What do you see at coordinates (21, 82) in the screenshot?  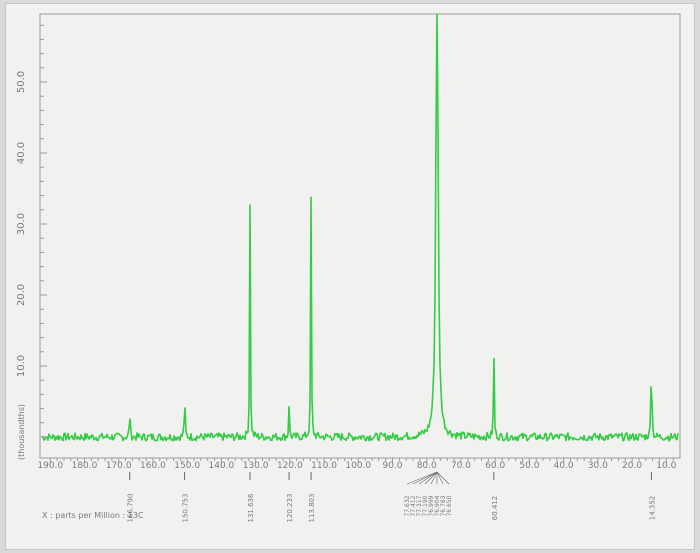 I see `y-tick-label: 50.0` at bounding box center [21, 82].